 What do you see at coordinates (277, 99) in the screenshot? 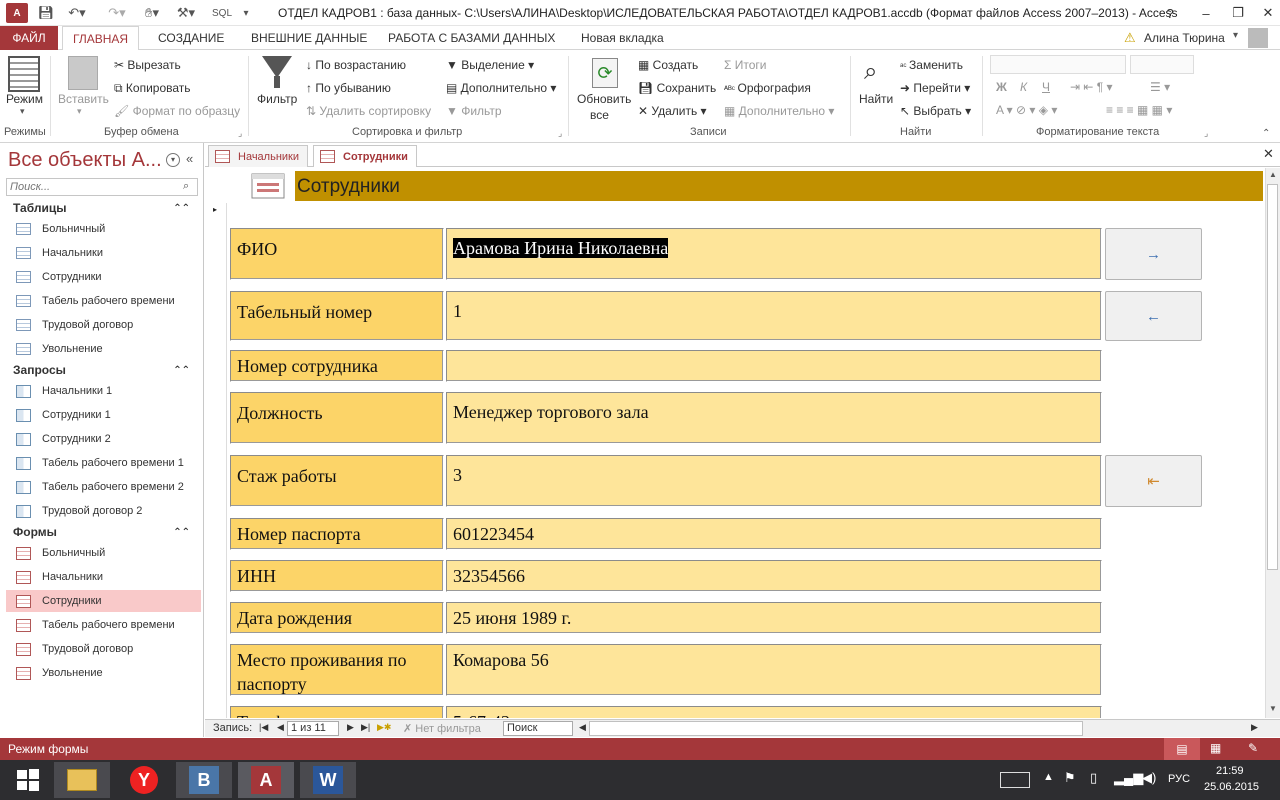
I see `filter-button: Фильтр` at bounding box center [277, 99].